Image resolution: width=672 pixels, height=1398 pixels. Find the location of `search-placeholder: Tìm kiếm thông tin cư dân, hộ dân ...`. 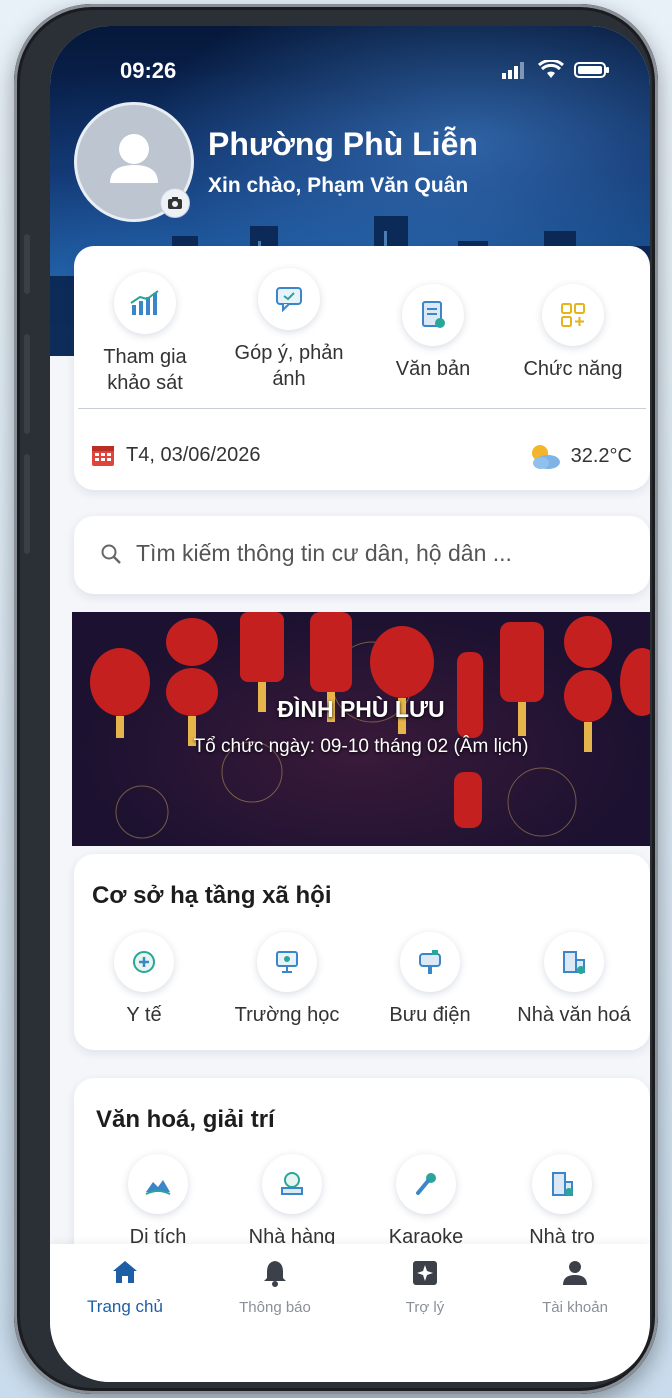

search-placeholder: Tìm kiếm thông tin cư dân, hộ dân ... is located at coordinates (324, 553).